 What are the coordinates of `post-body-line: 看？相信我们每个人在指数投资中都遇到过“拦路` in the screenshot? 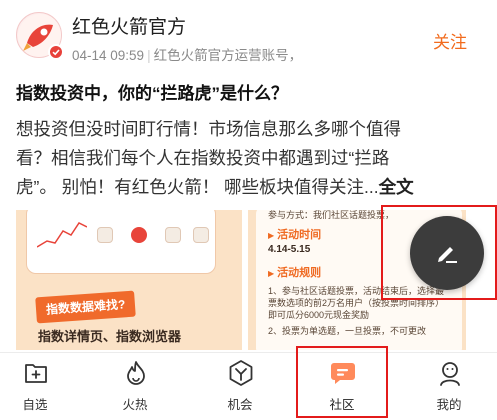 It's located at (203, 158).